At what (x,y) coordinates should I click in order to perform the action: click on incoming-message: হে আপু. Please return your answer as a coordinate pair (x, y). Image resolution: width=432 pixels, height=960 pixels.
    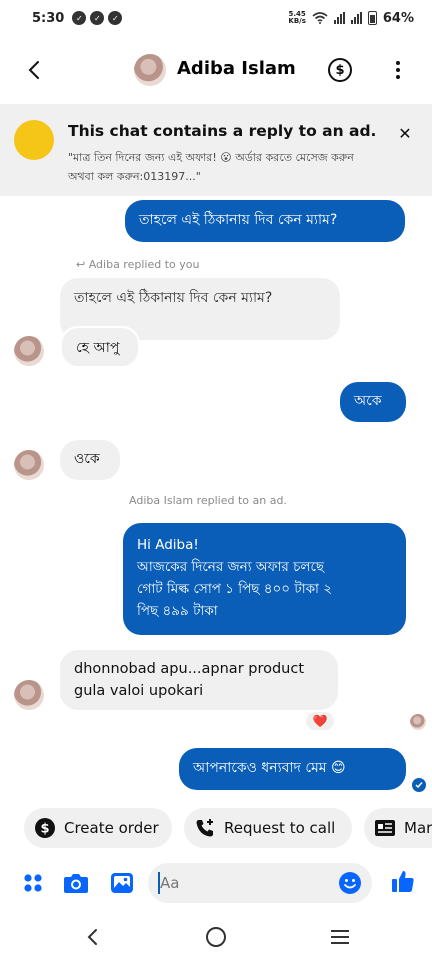
    Looking at the image, I should click on (100, 347).